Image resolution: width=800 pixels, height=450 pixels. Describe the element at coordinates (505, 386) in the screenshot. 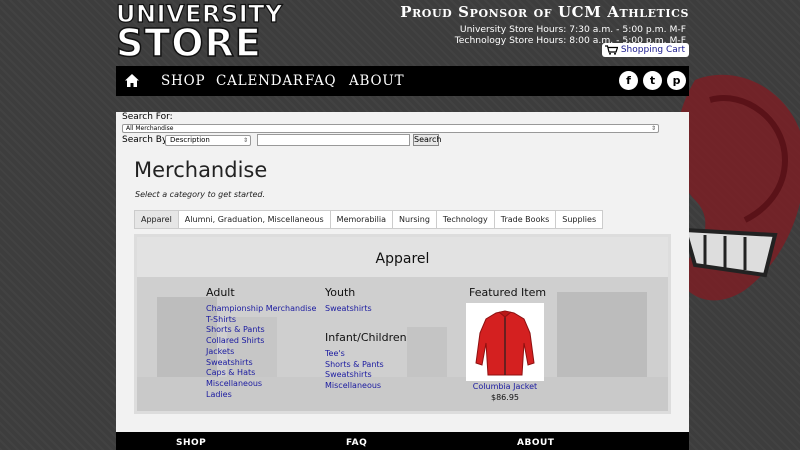

I see `featured-item-name: Columbia Jacket` at that location.